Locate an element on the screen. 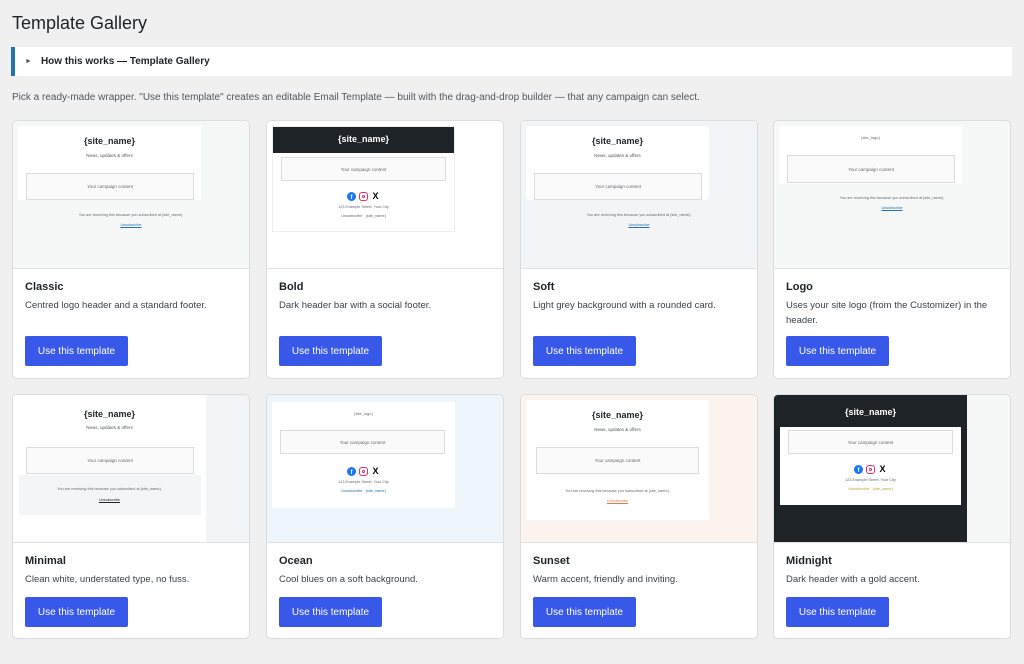 The width and height of the screenshot is (1024, 664). template-name: Logo is located at coordinates (799, 287).